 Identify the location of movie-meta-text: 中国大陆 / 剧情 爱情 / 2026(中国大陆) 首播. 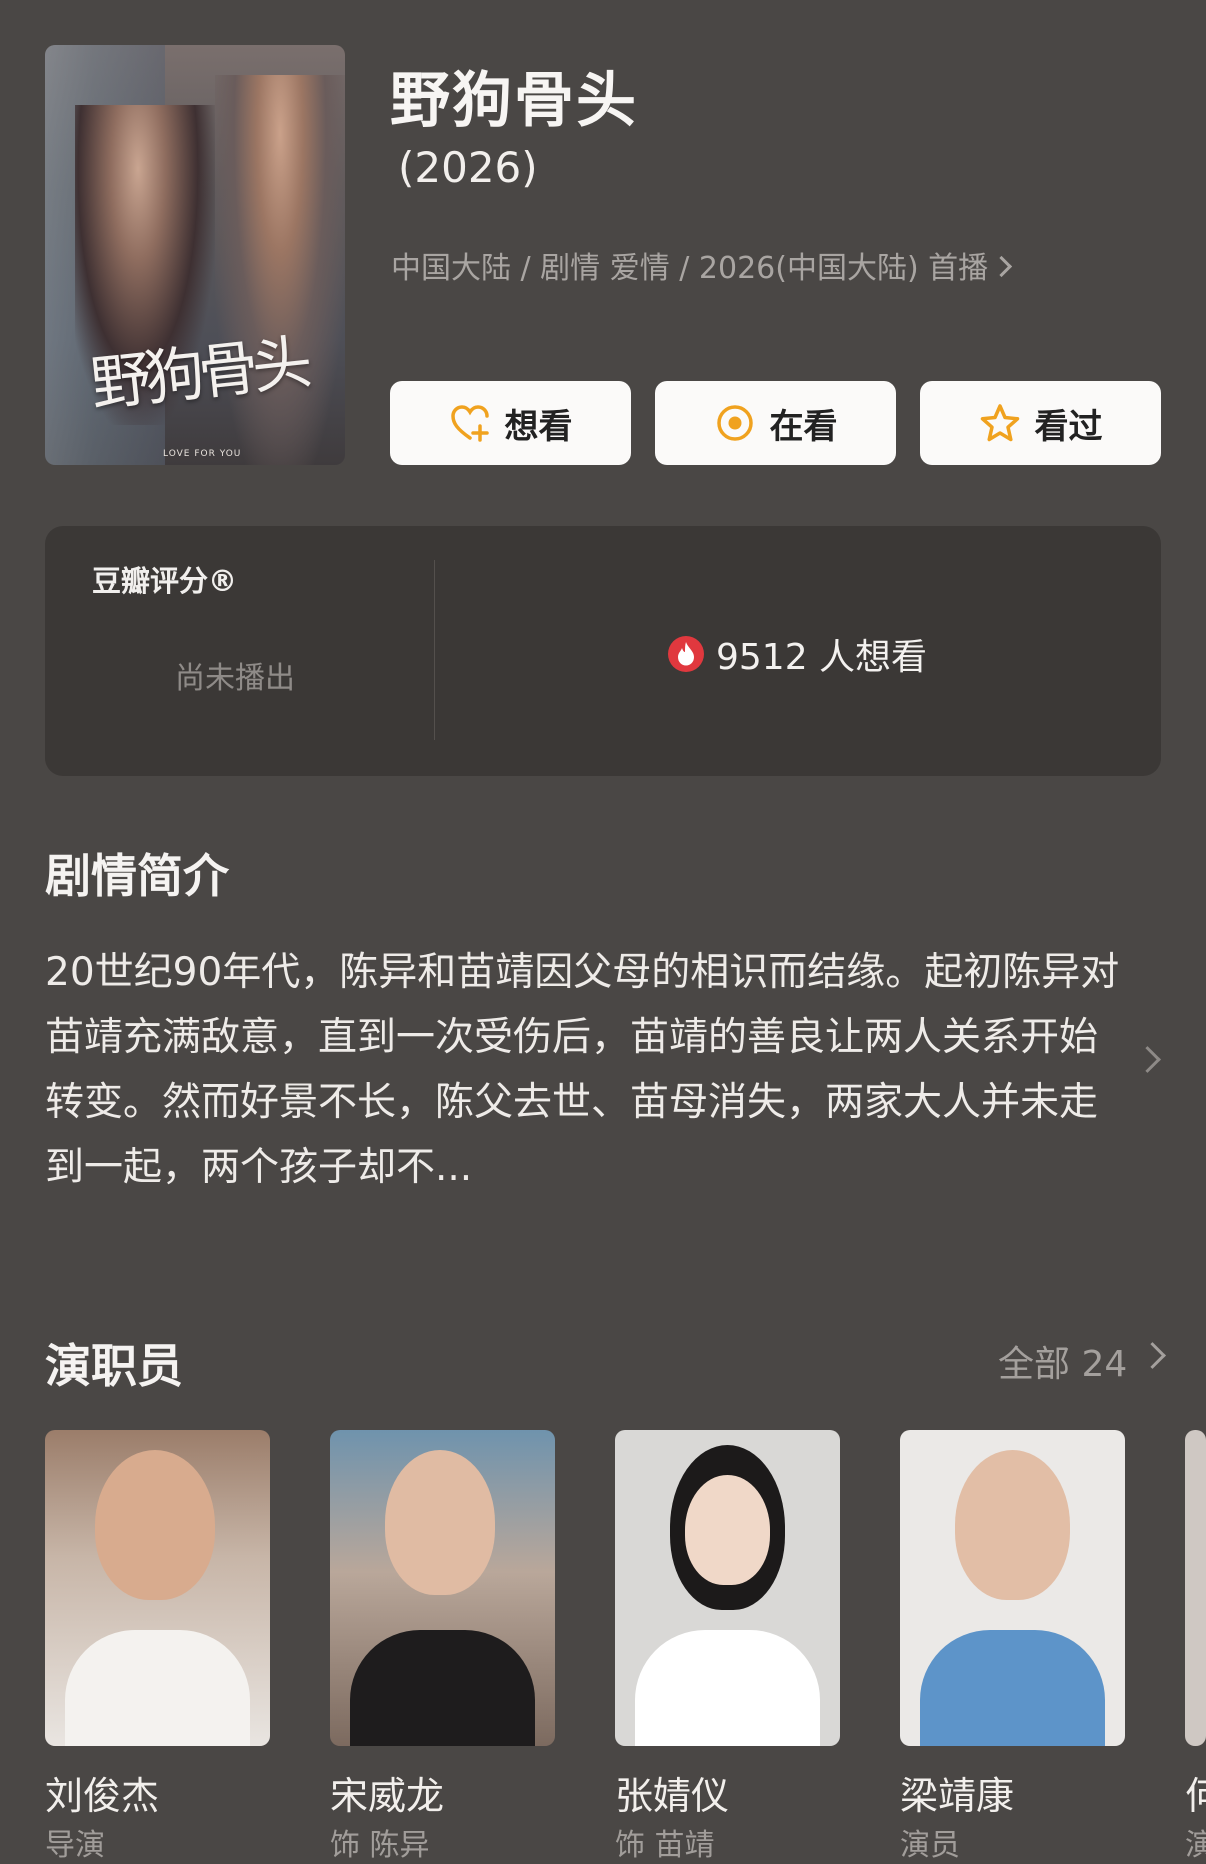
(690, 268).